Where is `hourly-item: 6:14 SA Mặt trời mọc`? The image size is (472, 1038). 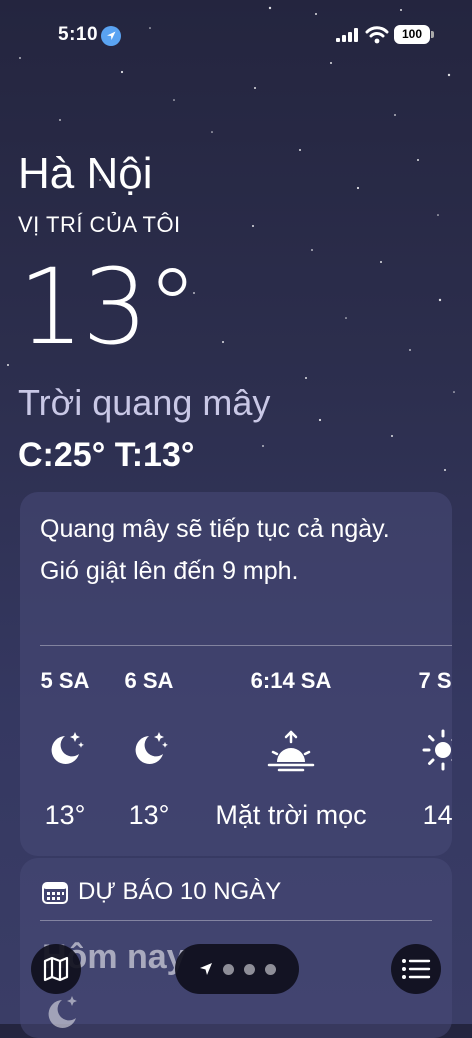
hourly-item: 6:14 SA Mặt trời mọc is located at coordinates (291, 749).